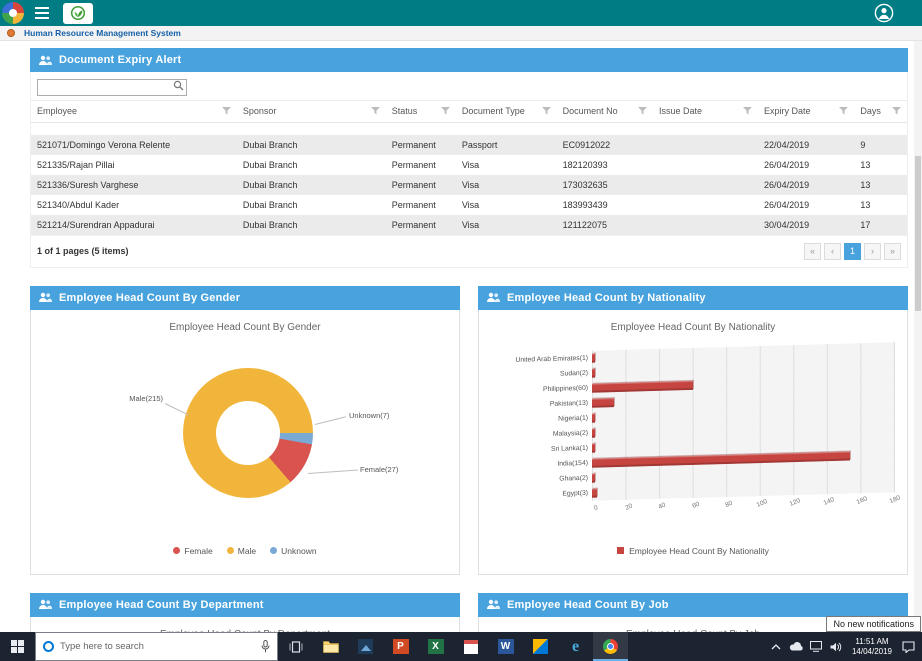 Image resolution: width=922 pixels, height=661 pixels. I want to click on onedrive-icon, so click(796, 646).